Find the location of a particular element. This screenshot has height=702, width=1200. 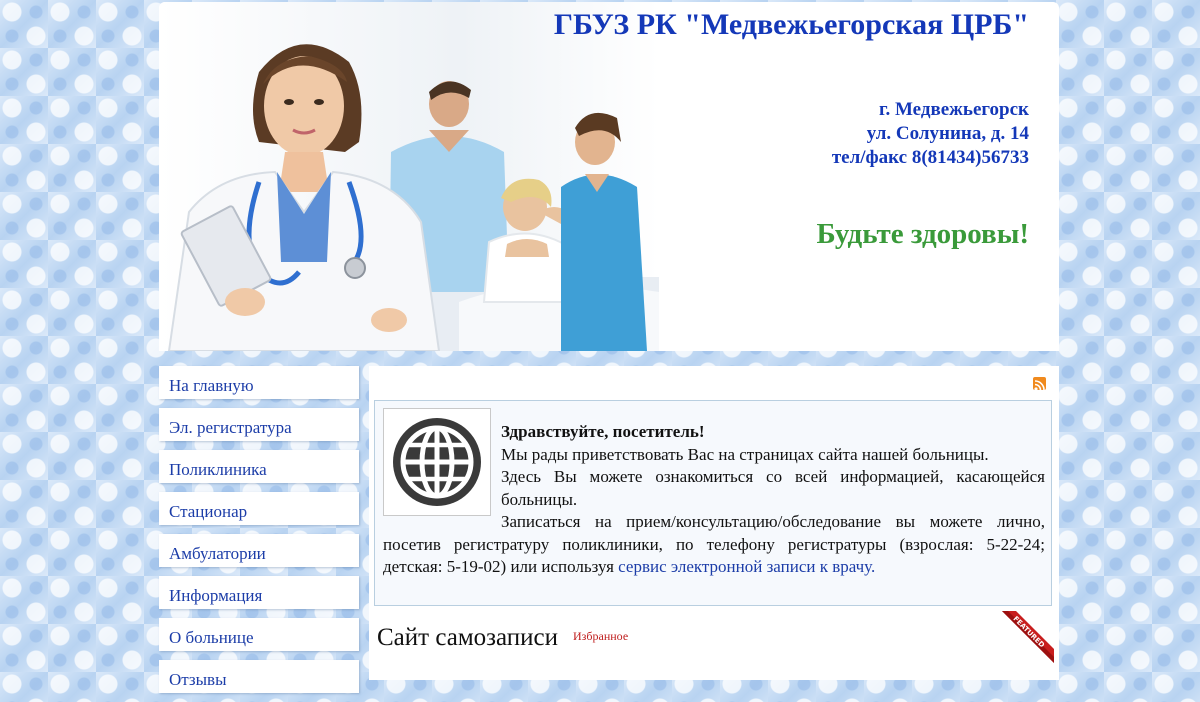

featured-ribbon-icon: FEATURED is located at coordinates (1028, 637).